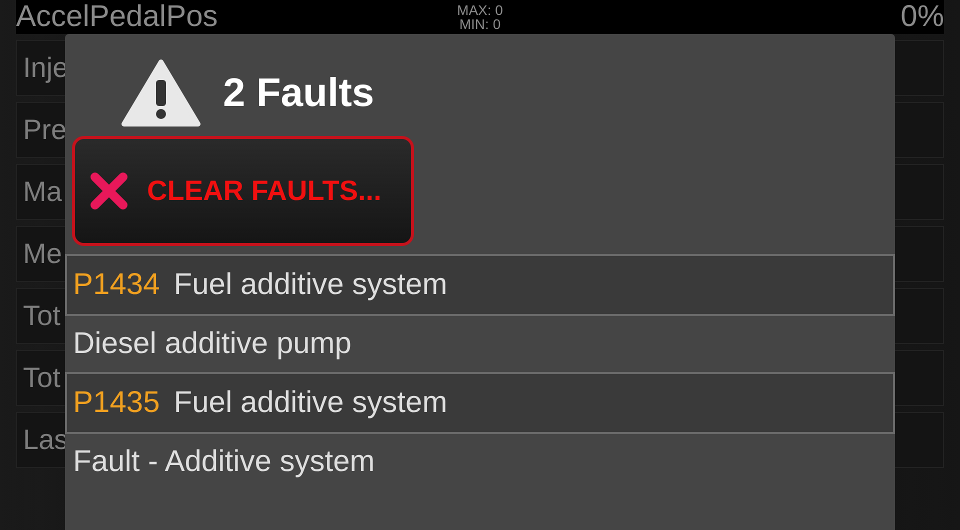 The width and height of the screenshot is (960, 530). What do you see at coordinates (480, 10) in the screenshot?
I see `max-value: MAX: 0` at bounding box center [480, 10].